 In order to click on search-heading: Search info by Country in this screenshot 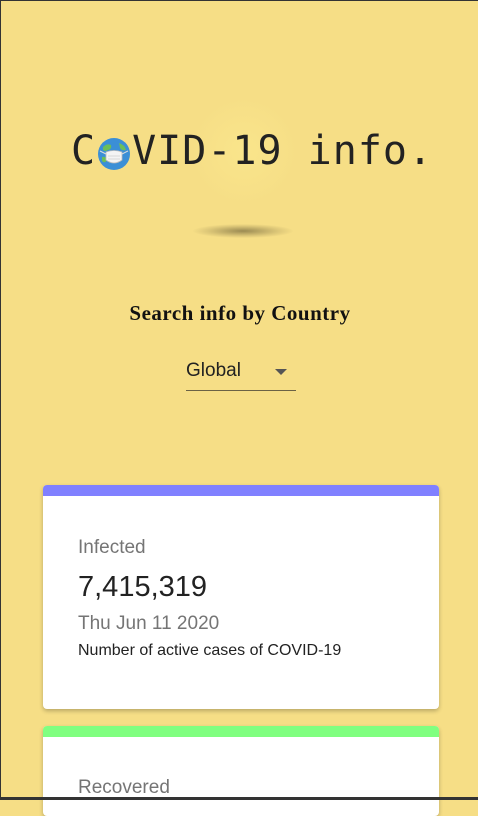, I will do `click(240, 313)`.